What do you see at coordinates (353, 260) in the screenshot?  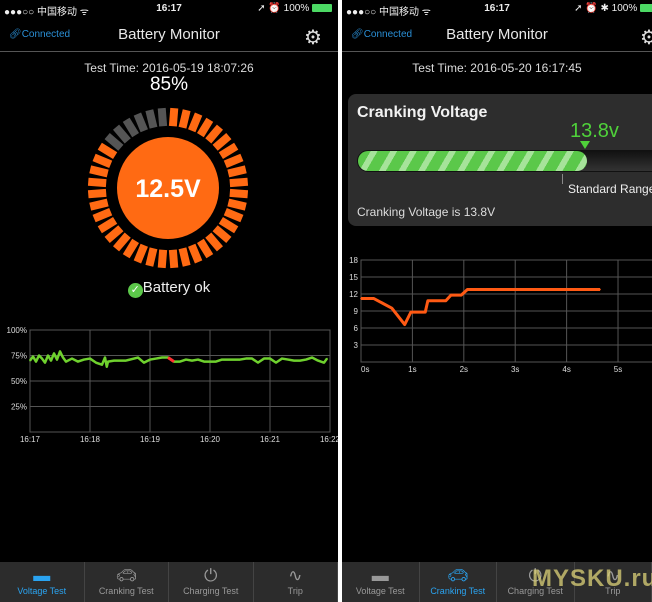 I see `y-tick-label: 18` at bounding box center [353, 260].